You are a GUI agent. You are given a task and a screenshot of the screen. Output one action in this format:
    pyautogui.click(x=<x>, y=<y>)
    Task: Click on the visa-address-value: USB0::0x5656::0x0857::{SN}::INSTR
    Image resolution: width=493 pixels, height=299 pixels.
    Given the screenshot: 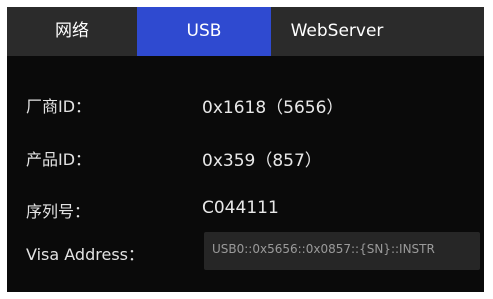 What is the action you would take?
    pyautogui.click(x=323, y=249)
    